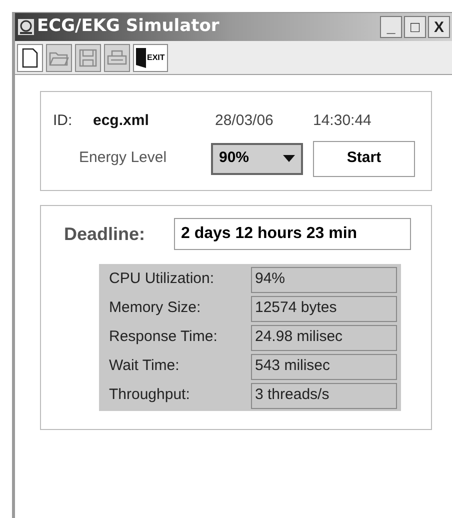  I want to click on stat-value: 94%, so click(324, 279).